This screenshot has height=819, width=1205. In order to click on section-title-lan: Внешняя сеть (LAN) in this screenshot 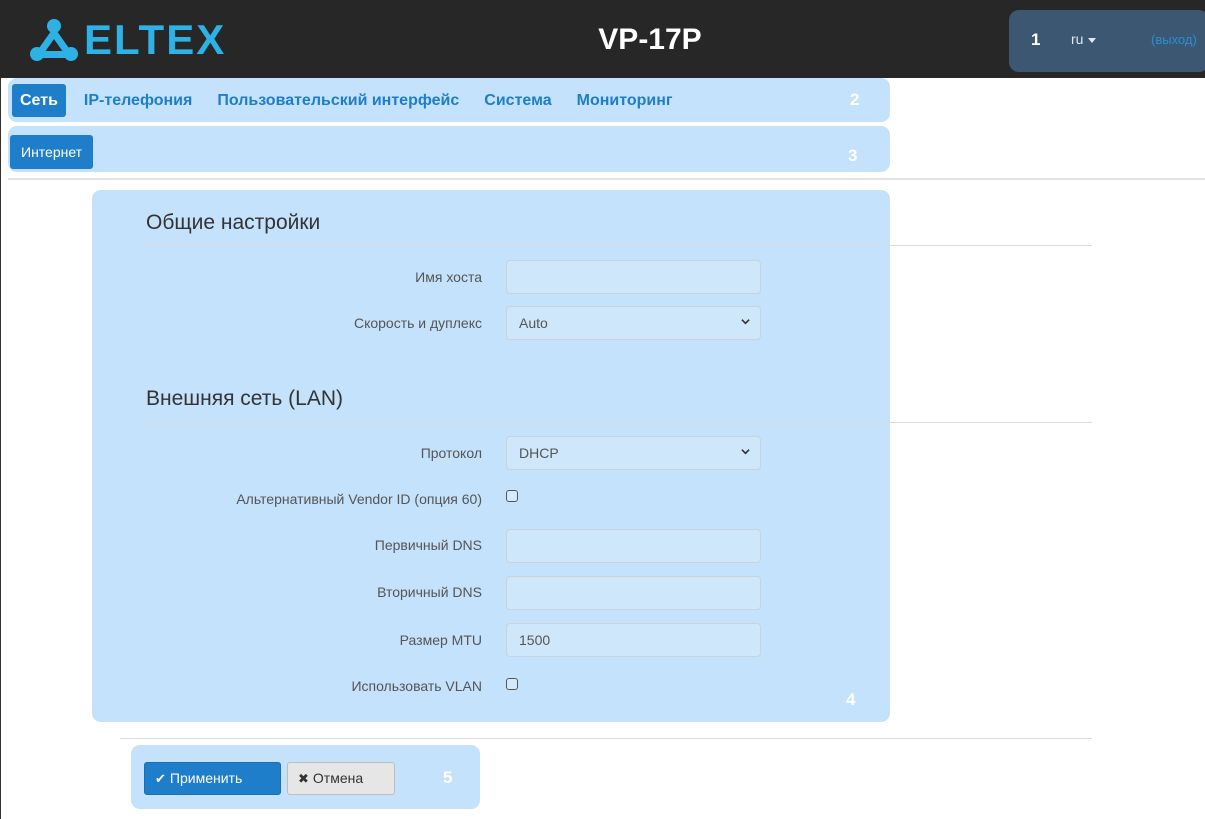, I will do `click(245, 398)`.